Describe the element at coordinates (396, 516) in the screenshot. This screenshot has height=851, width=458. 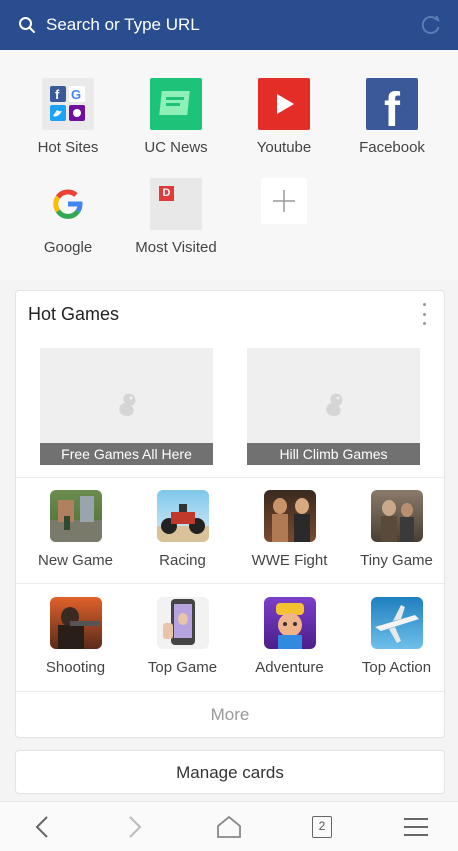
I see `tiny-game-icon` at that location.